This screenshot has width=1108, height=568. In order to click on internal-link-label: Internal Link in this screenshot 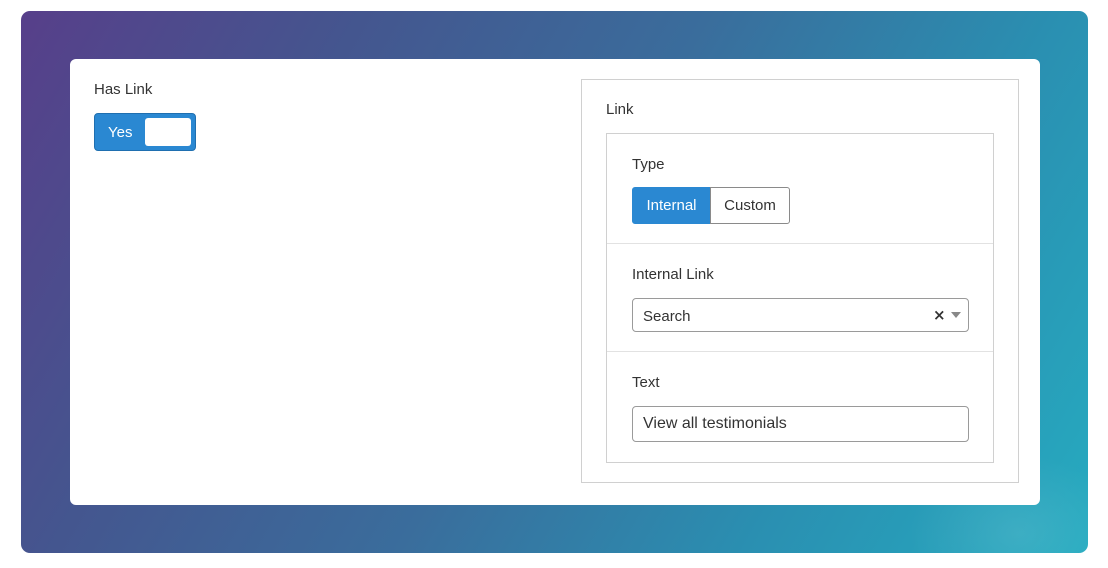, I will do `click(673, 274)`.